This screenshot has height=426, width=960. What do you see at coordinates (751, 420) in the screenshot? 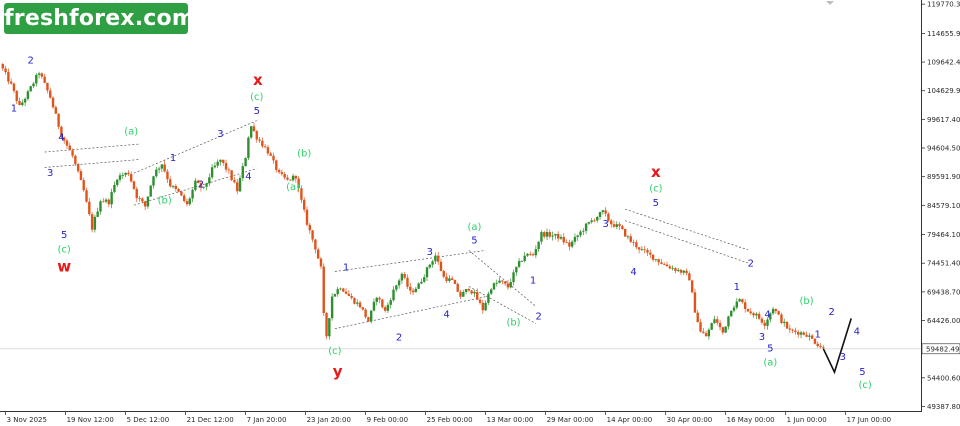
I see `x-tick-label: 16 May 00:00` at bounding box center [751, 420].